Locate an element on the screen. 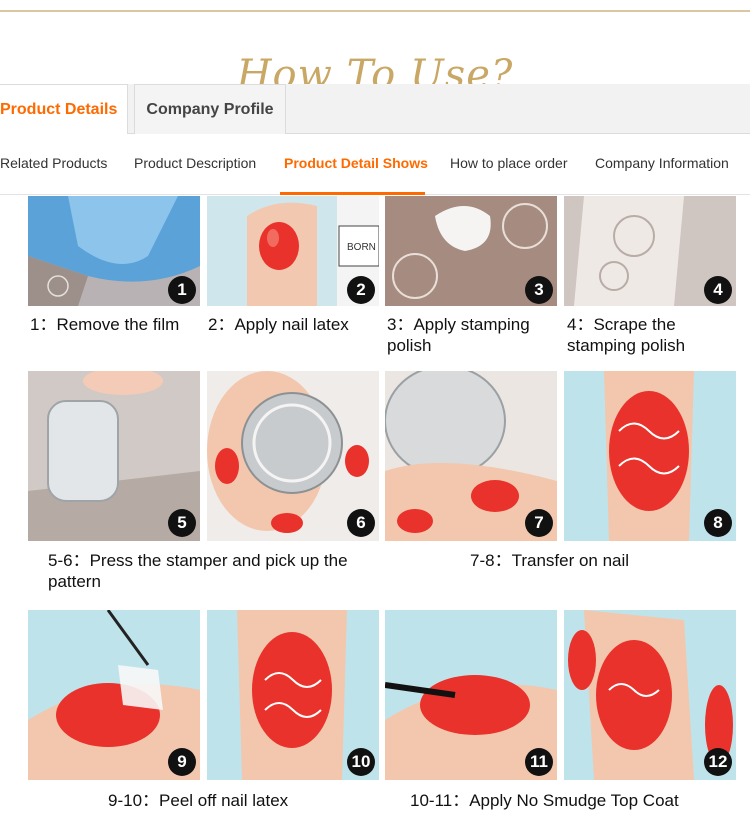  step-5-photo: 5 is located at coordinates (114, 456).